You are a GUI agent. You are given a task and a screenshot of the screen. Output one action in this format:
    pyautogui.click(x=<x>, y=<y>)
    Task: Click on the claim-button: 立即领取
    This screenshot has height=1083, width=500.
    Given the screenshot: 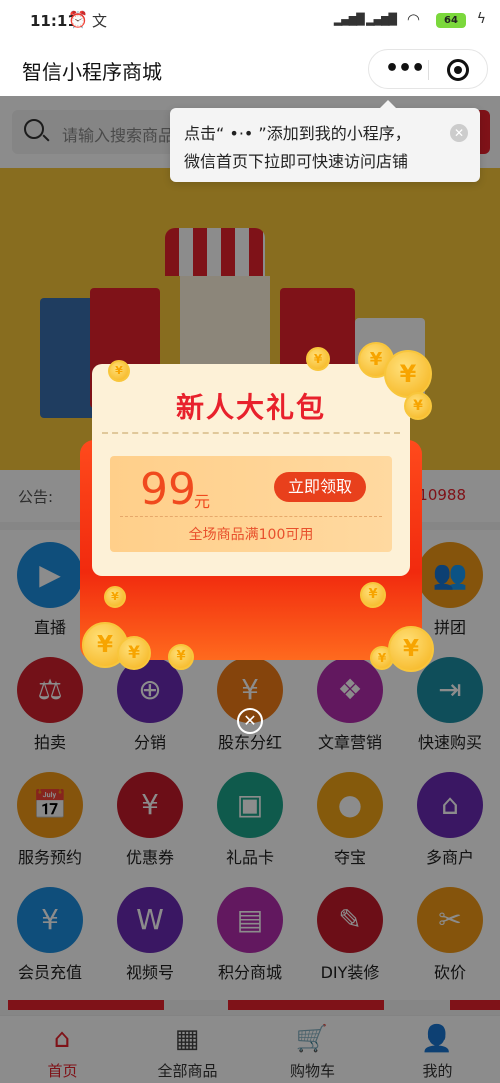 What is the action you would take?
    pyautogui.click(x=320, y=487)
    